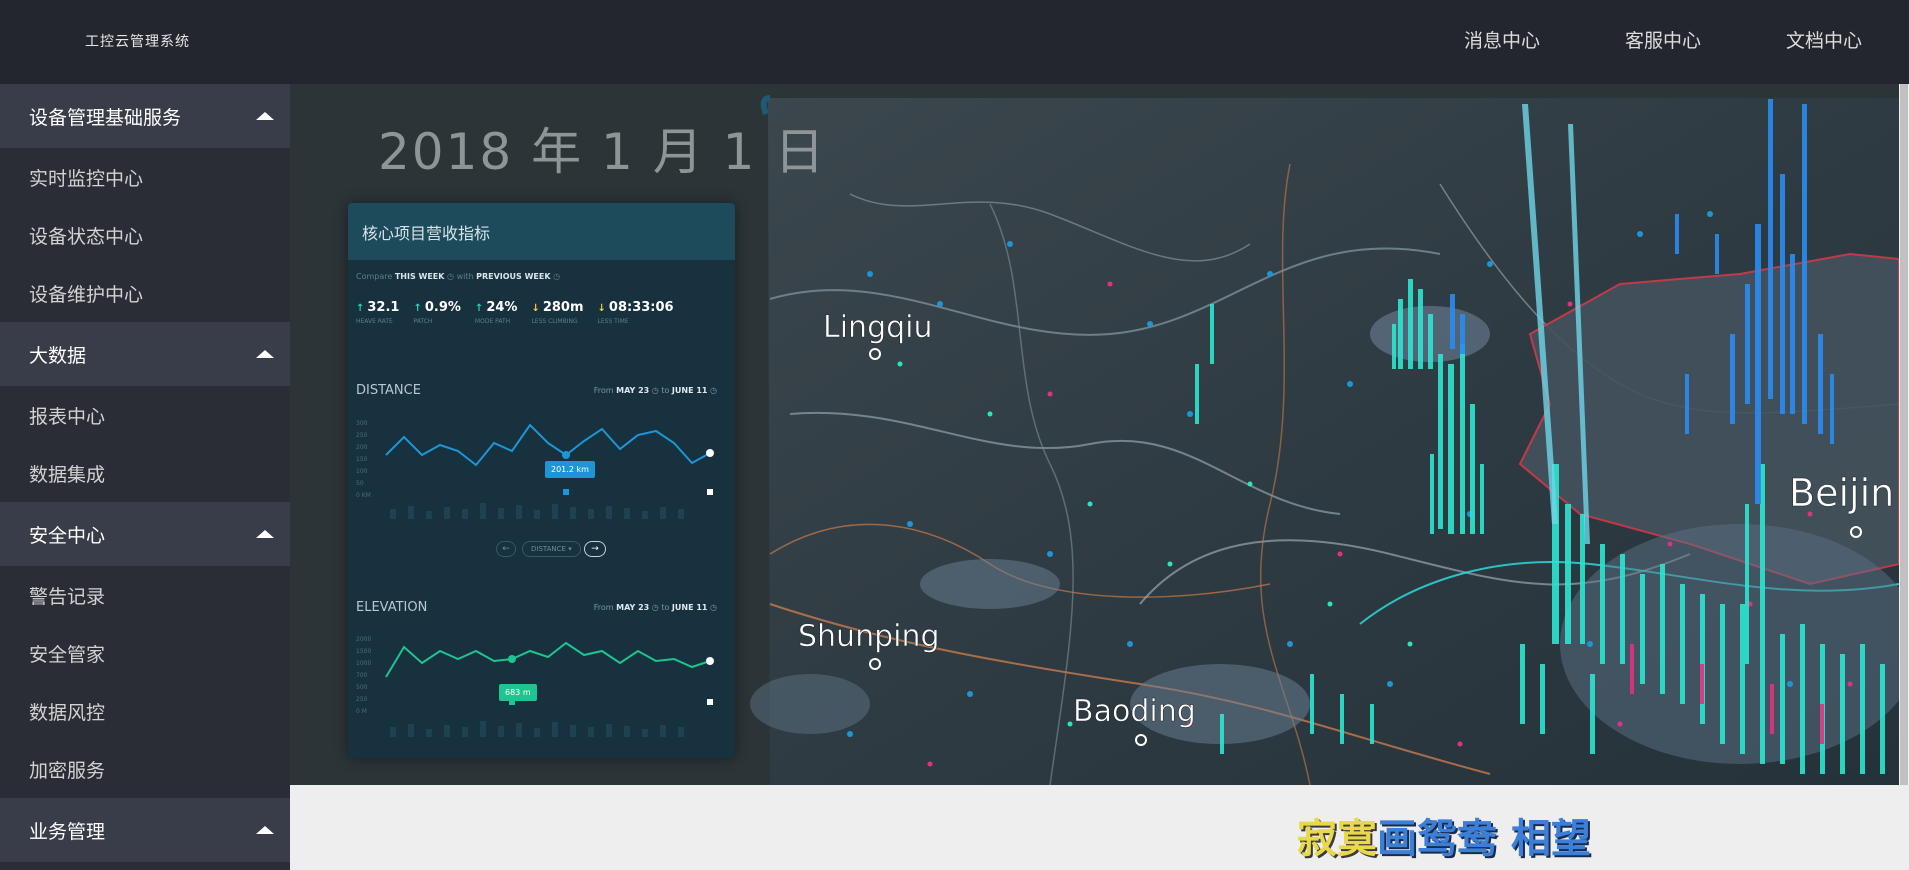 This screenshot has height=870, width=1909. What do you see at coordinates (362, 675) in the screenshot?
I see `svg-text: 700` at bounding box center [362, 675].